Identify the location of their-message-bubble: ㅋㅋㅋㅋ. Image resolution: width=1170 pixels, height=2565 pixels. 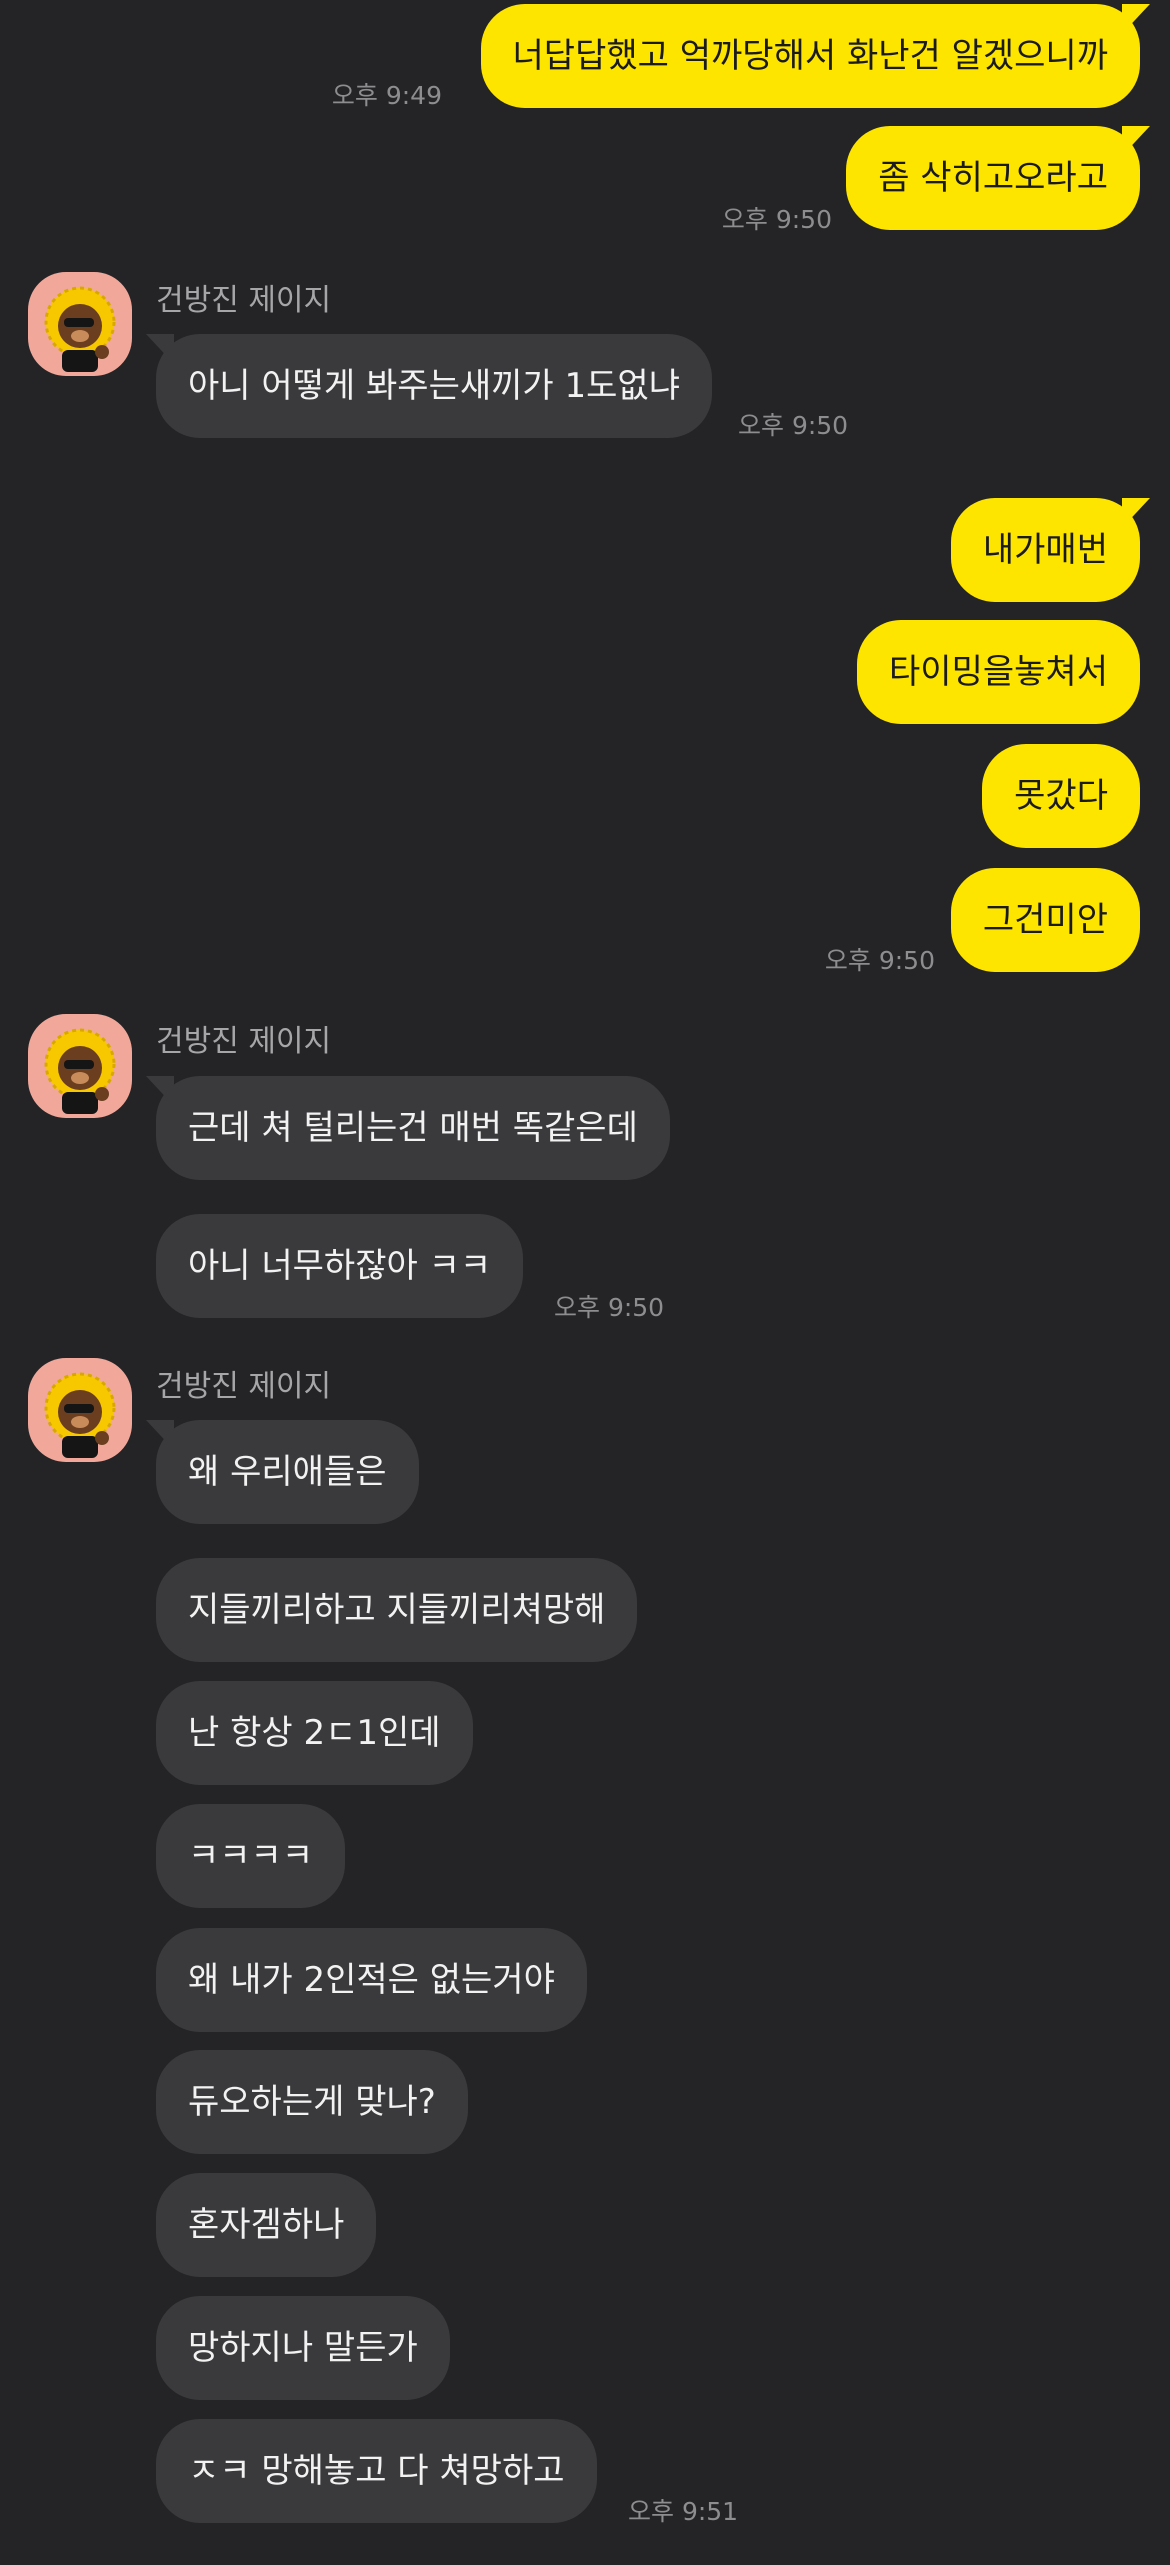
(251, 1856).